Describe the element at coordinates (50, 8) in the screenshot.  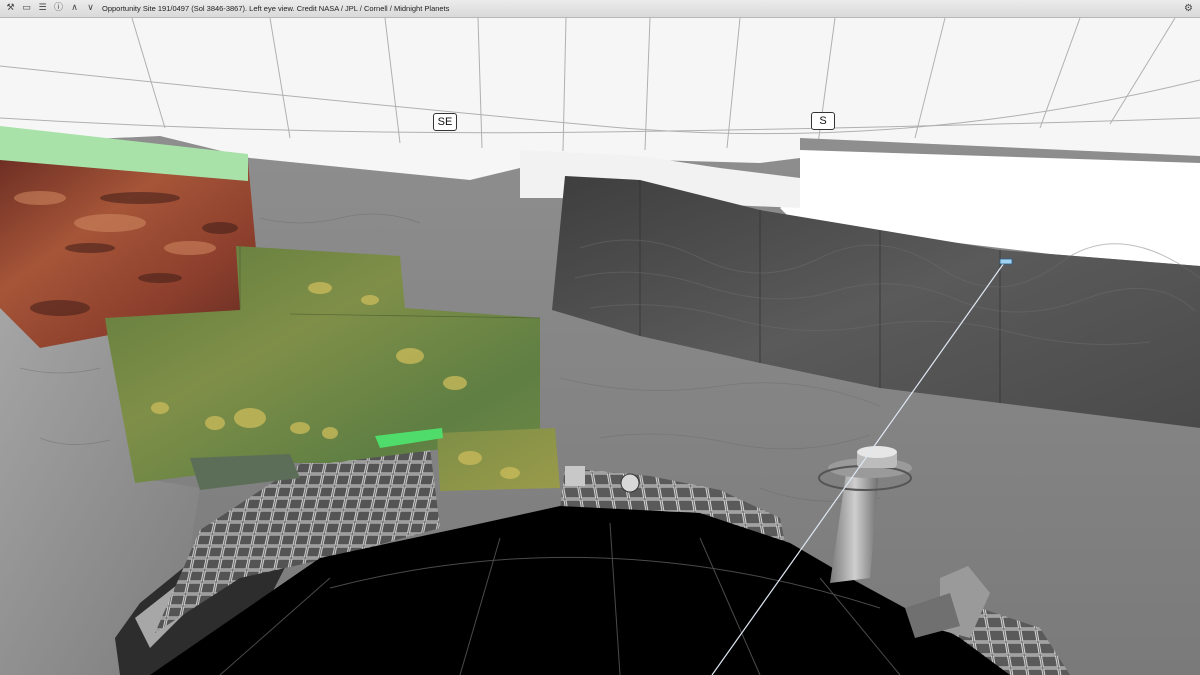
I see `toolbar-icons: ⚒ ▭ ☰ ⓘ ∧ ∨` at that location.